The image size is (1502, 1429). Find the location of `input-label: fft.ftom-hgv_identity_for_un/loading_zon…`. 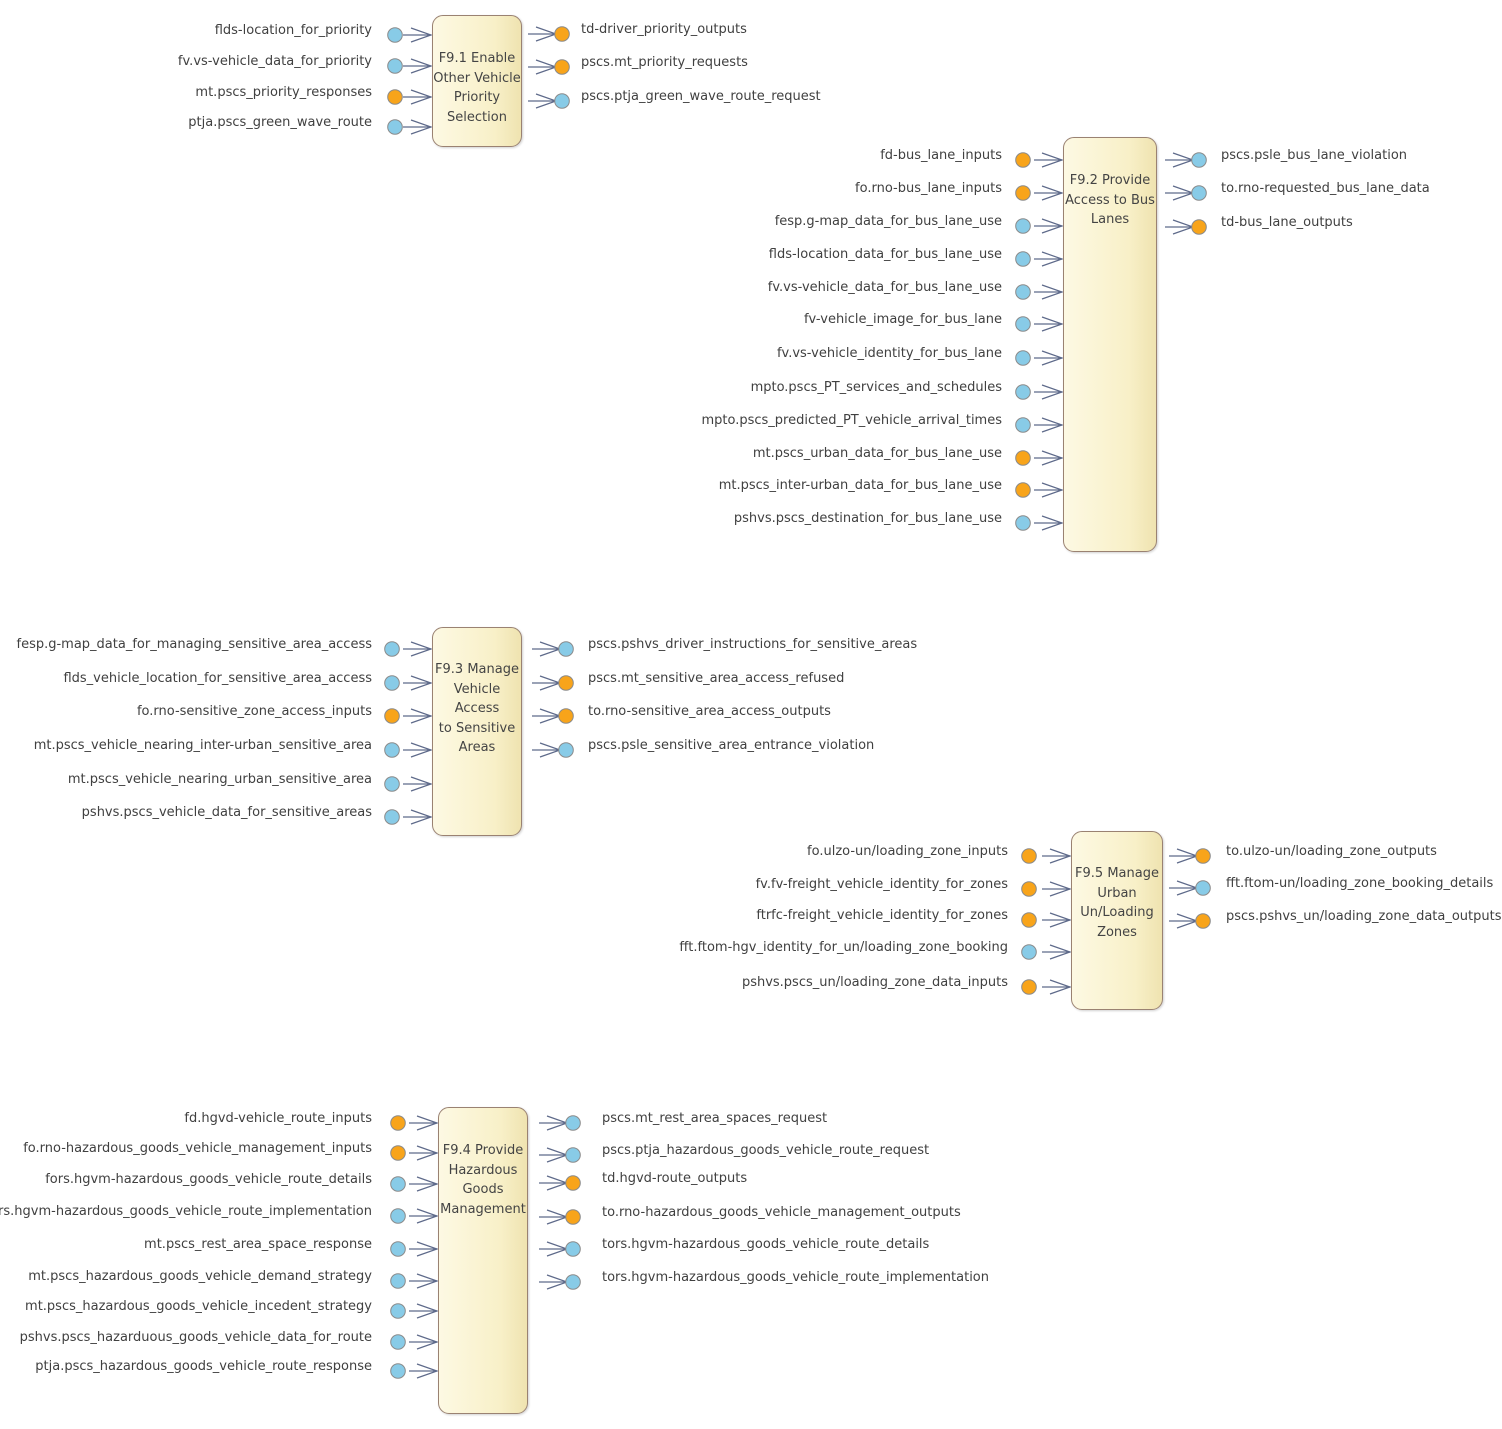

input-label: fft.ftom-hgv_identity_for_un/loading_zon… is located at coordinates (843, 947).